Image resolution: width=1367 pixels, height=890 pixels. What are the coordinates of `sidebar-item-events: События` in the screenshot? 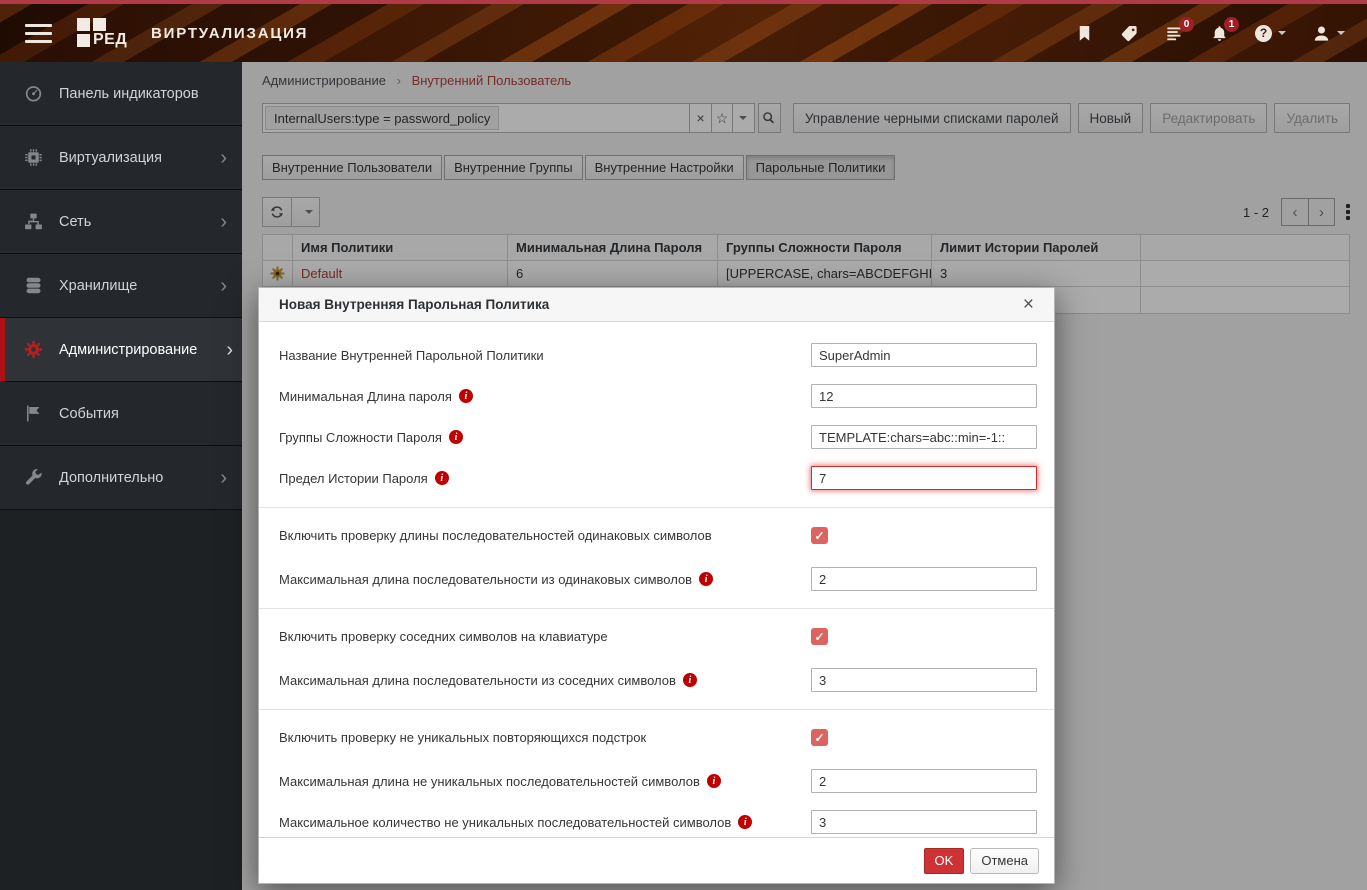 It's located at (121, 414).